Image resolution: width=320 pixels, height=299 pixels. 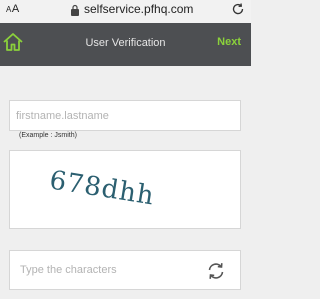 What do you see at coordinates (101, 188) in the screenshot?
I see `captcha-text: 678dhh` at bounding box center [101, 188].